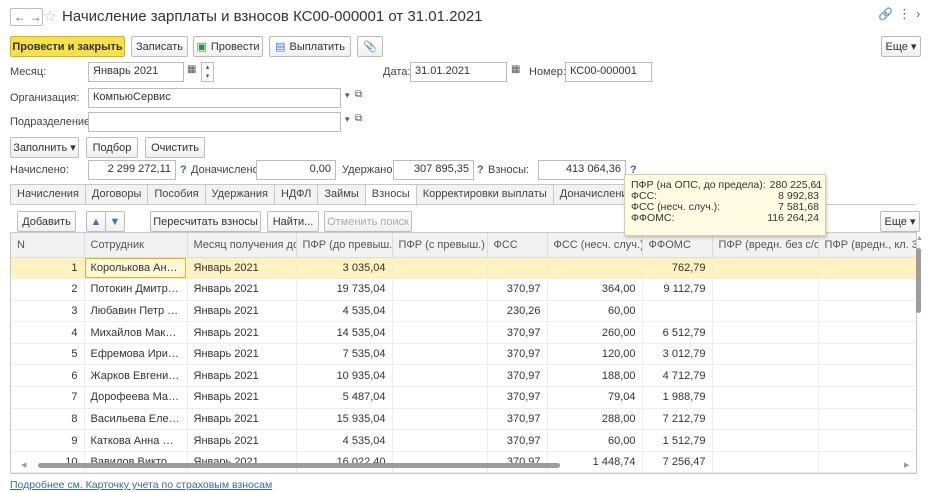  Describe the element at coordinates (595, 289) in the screenshot. I see `table-cell: 364,00` at that location.